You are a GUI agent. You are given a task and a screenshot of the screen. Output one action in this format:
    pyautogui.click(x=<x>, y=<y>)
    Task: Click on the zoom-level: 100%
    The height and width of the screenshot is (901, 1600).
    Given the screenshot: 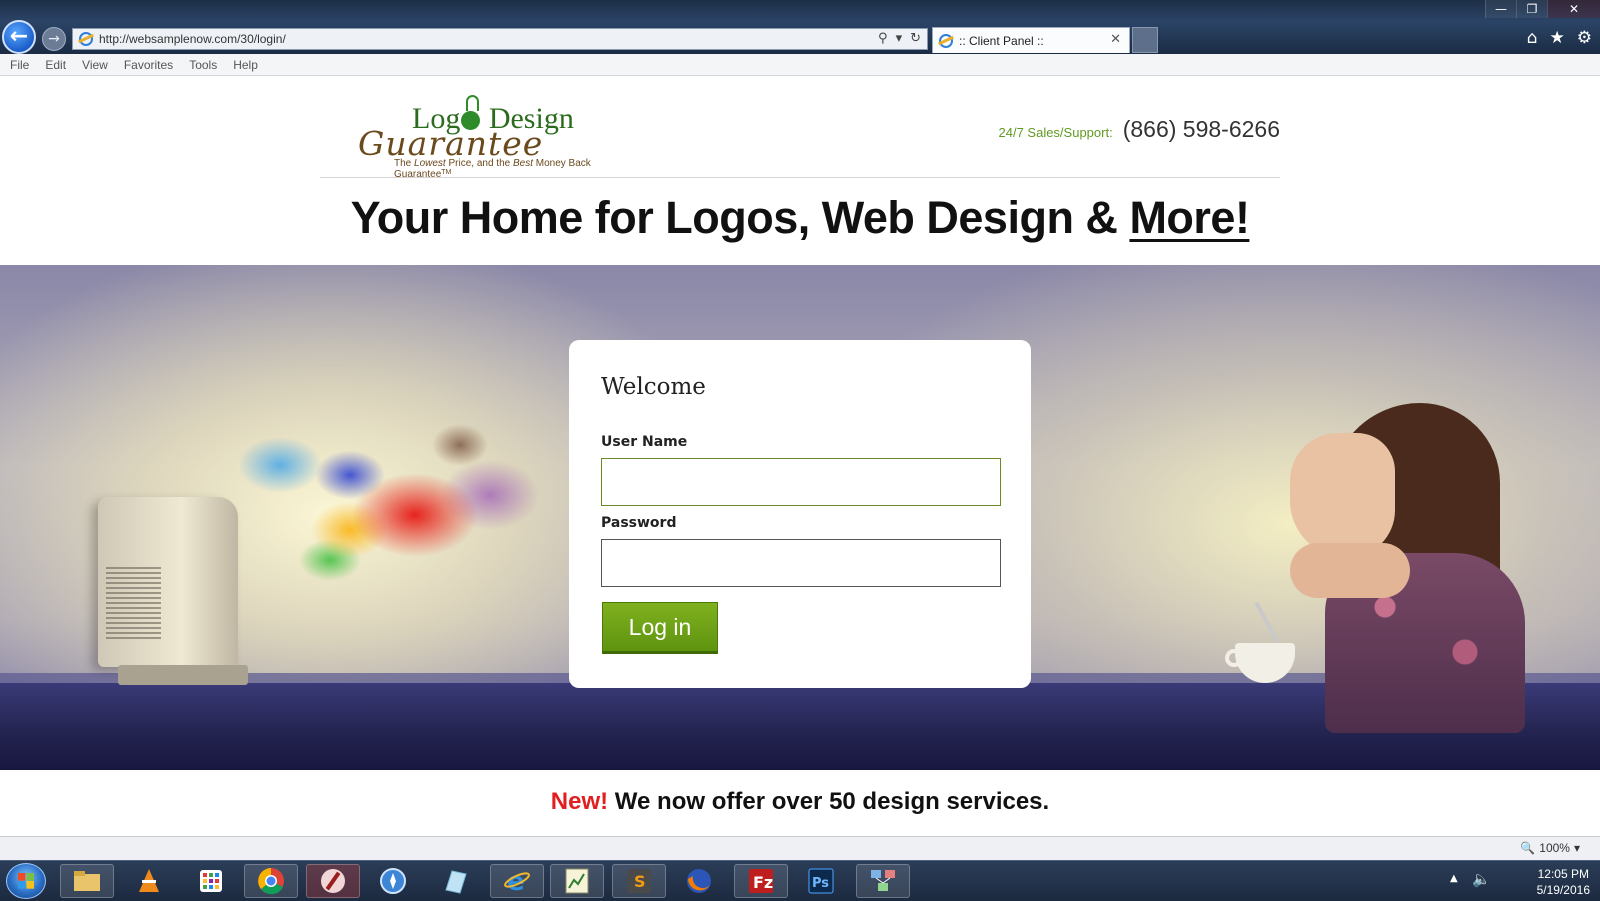 What is the action you would take?
    pyautogui.click(x=1554, y=848)
    